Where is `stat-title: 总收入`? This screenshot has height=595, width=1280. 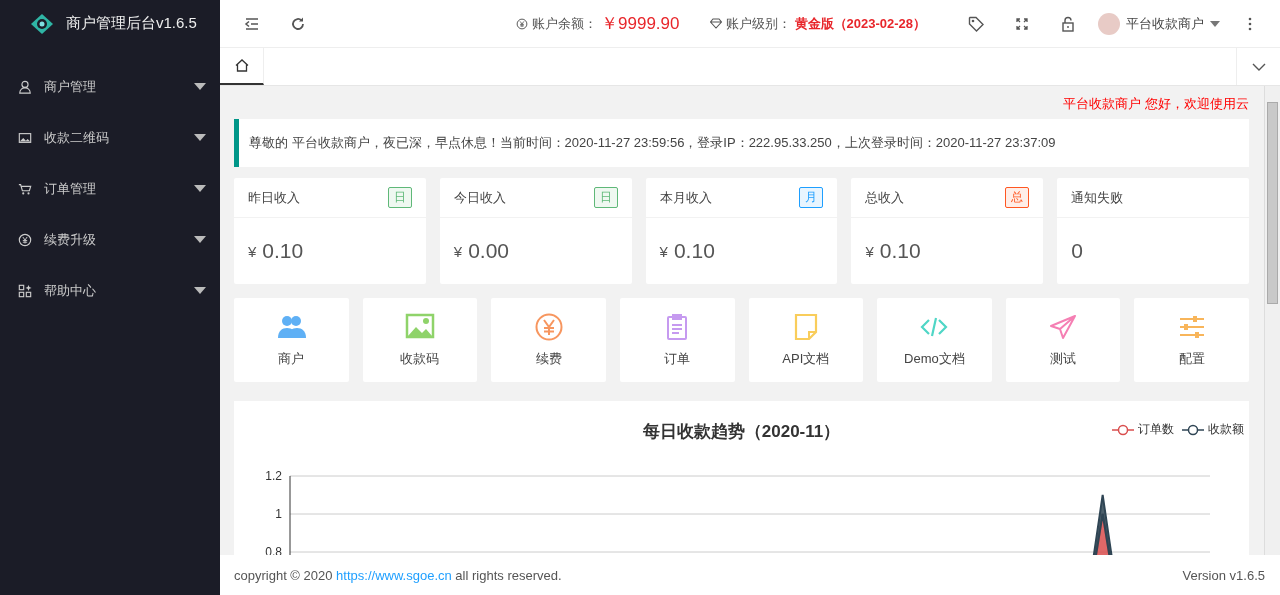 stat-title: 总收入 is located at coordinates (885, 197).